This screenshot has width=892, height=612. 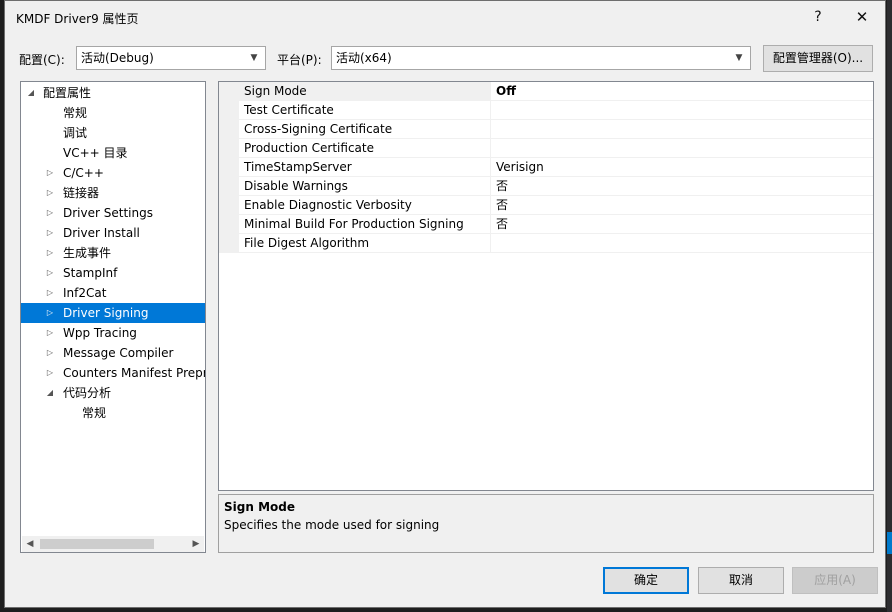 I want to click on property-name: File Digest Algorithm, so click(x=365, y=243).